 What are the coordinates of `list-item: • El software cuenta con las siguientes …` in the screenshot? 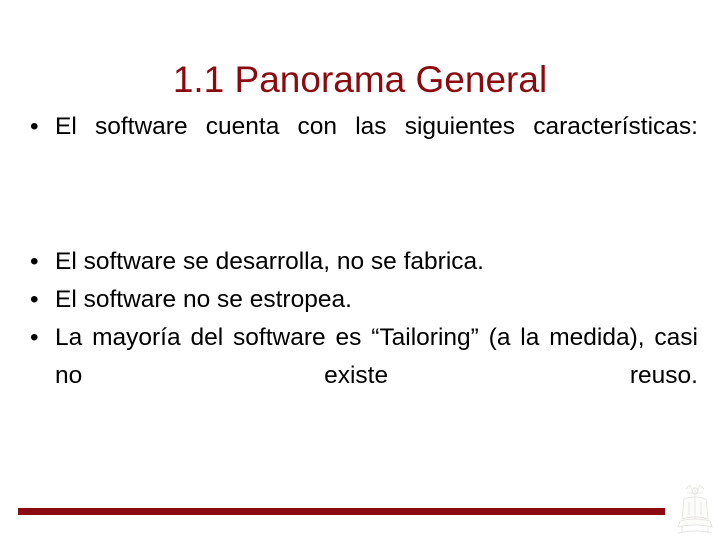 It's located at (360, 146).